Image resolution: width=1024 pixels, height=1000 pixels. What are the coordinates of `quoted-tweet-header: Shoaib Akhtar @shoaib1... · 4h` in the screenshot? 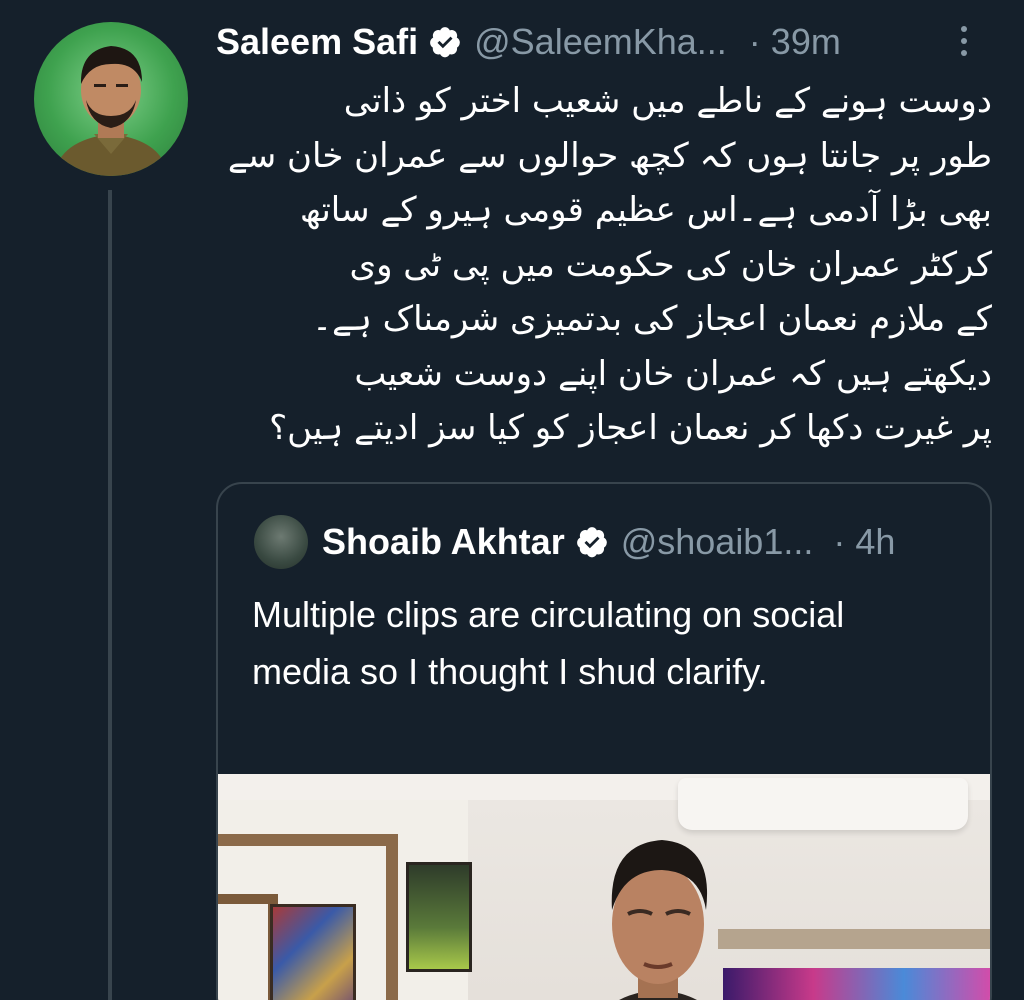 It's located at (612, 542).